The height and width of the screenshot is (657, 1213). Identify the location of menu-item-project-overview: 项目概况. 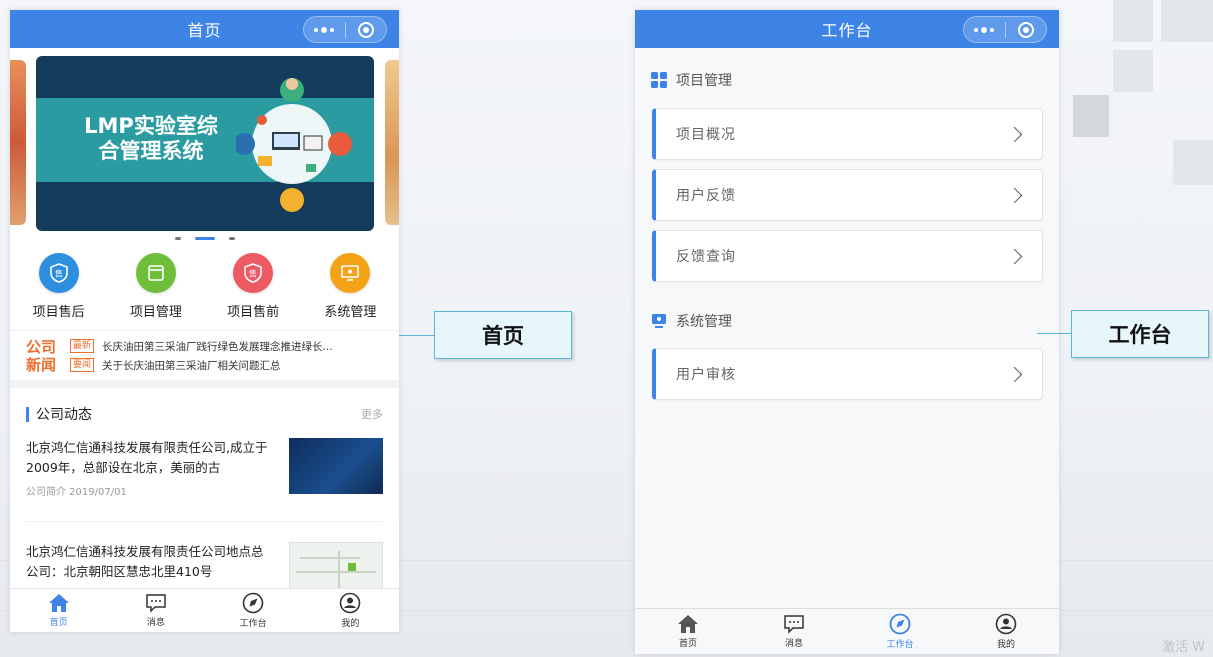
(847, 134).